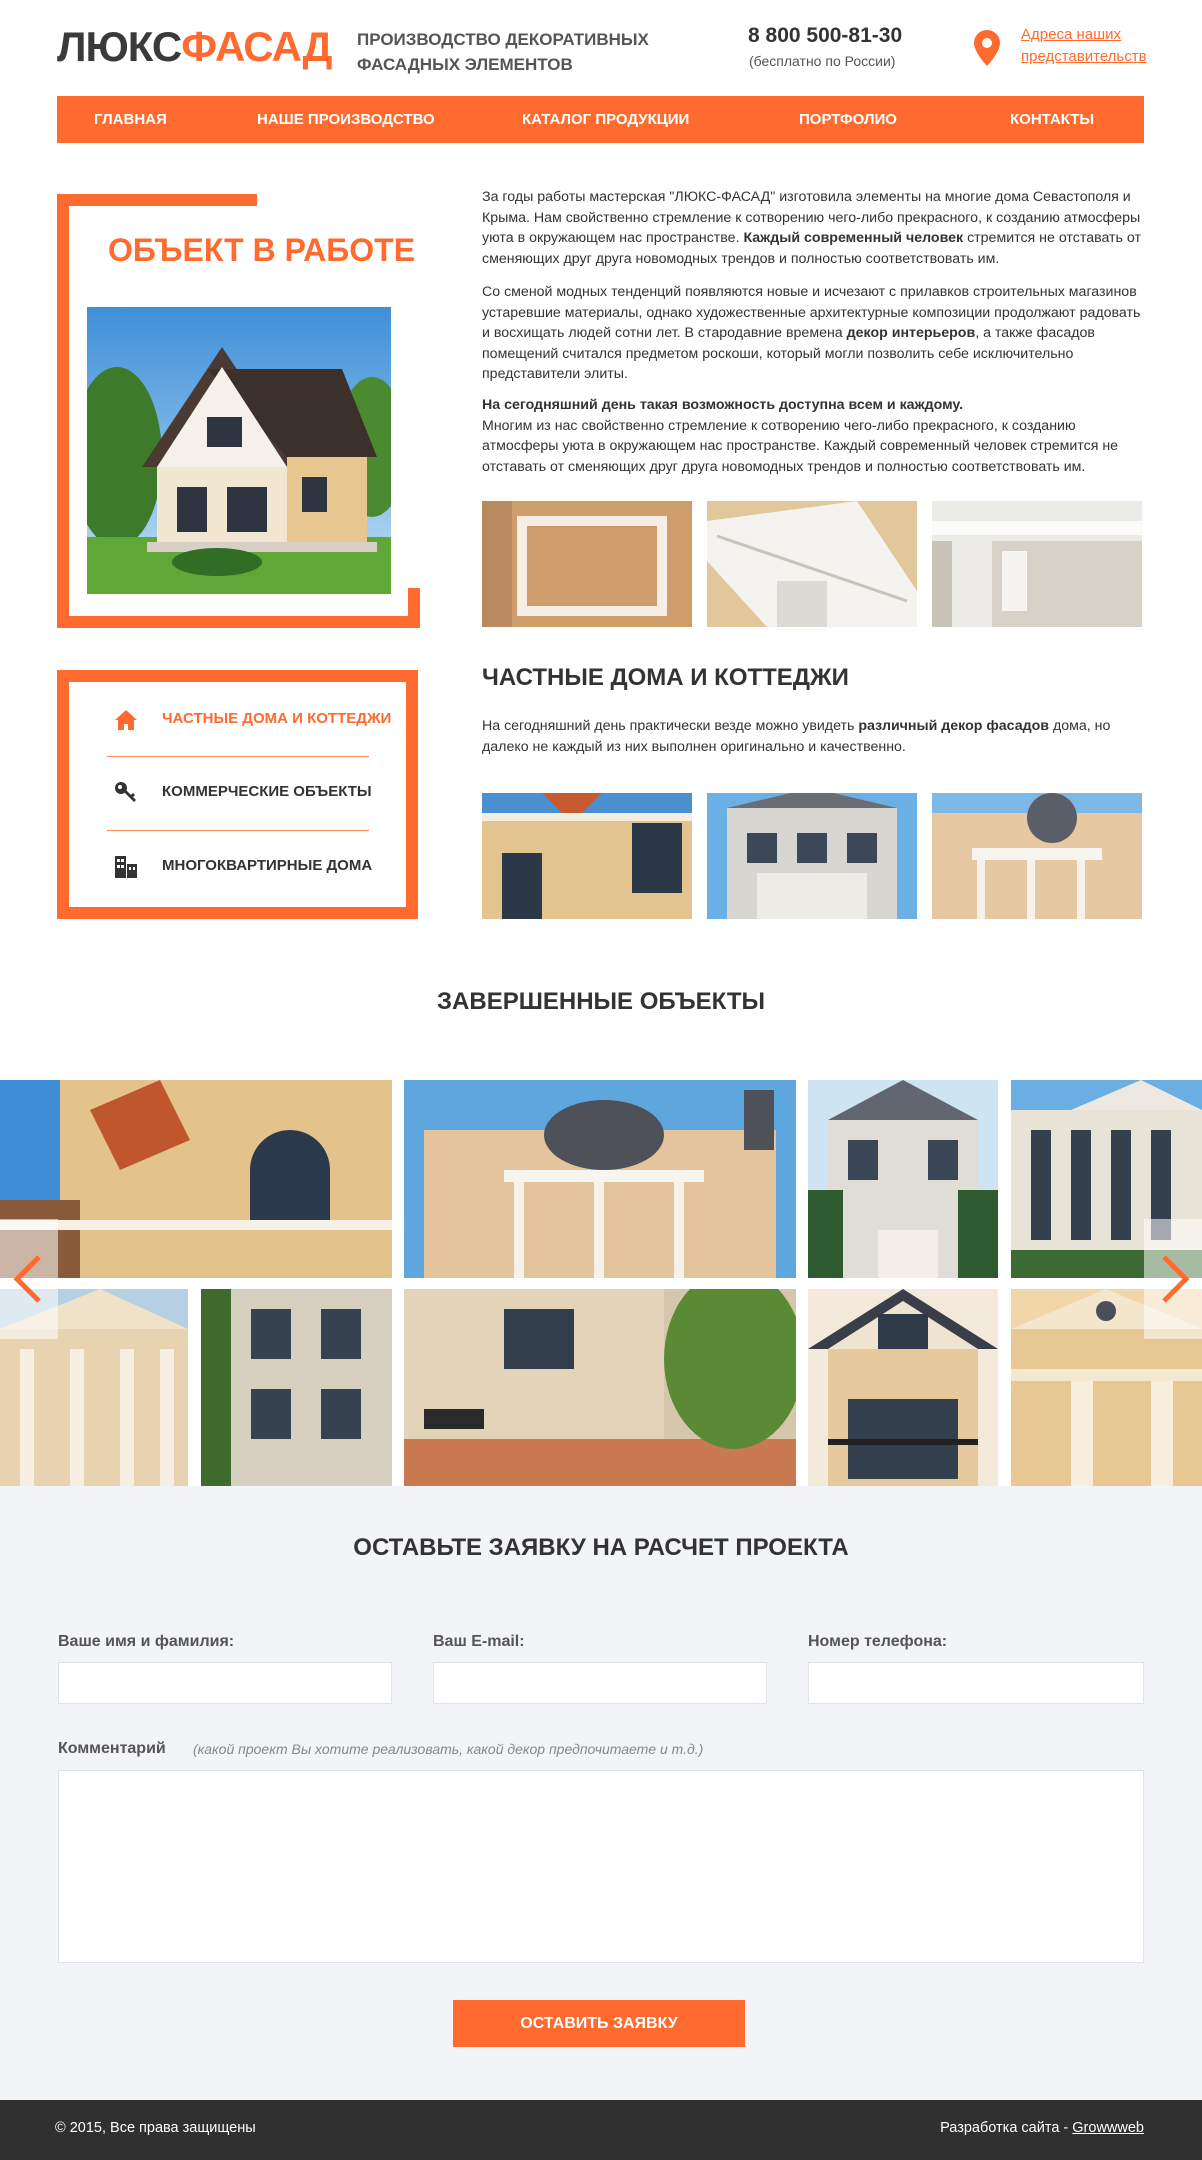  Describe the element at coordinates (126, 867) in the screenshot. I see `buildings-icon` at that location.